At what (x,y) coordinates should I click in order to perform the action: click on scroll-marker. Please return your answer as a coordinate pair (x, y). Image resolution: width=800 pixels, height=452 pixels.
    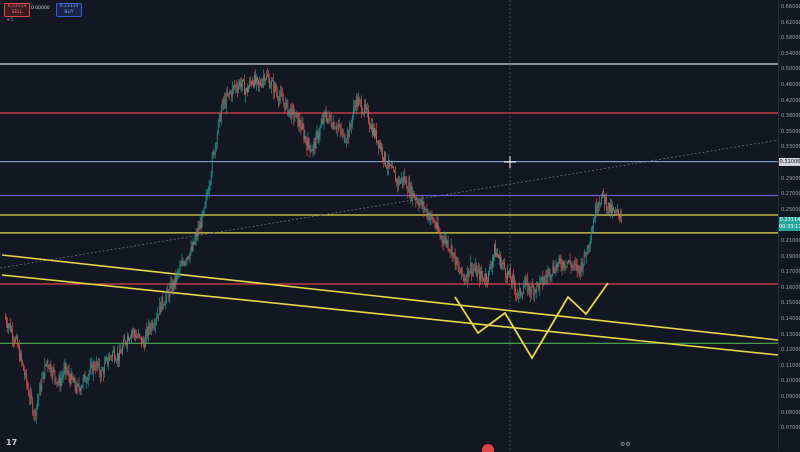
    Looking at the image, I should click on (488, 448).